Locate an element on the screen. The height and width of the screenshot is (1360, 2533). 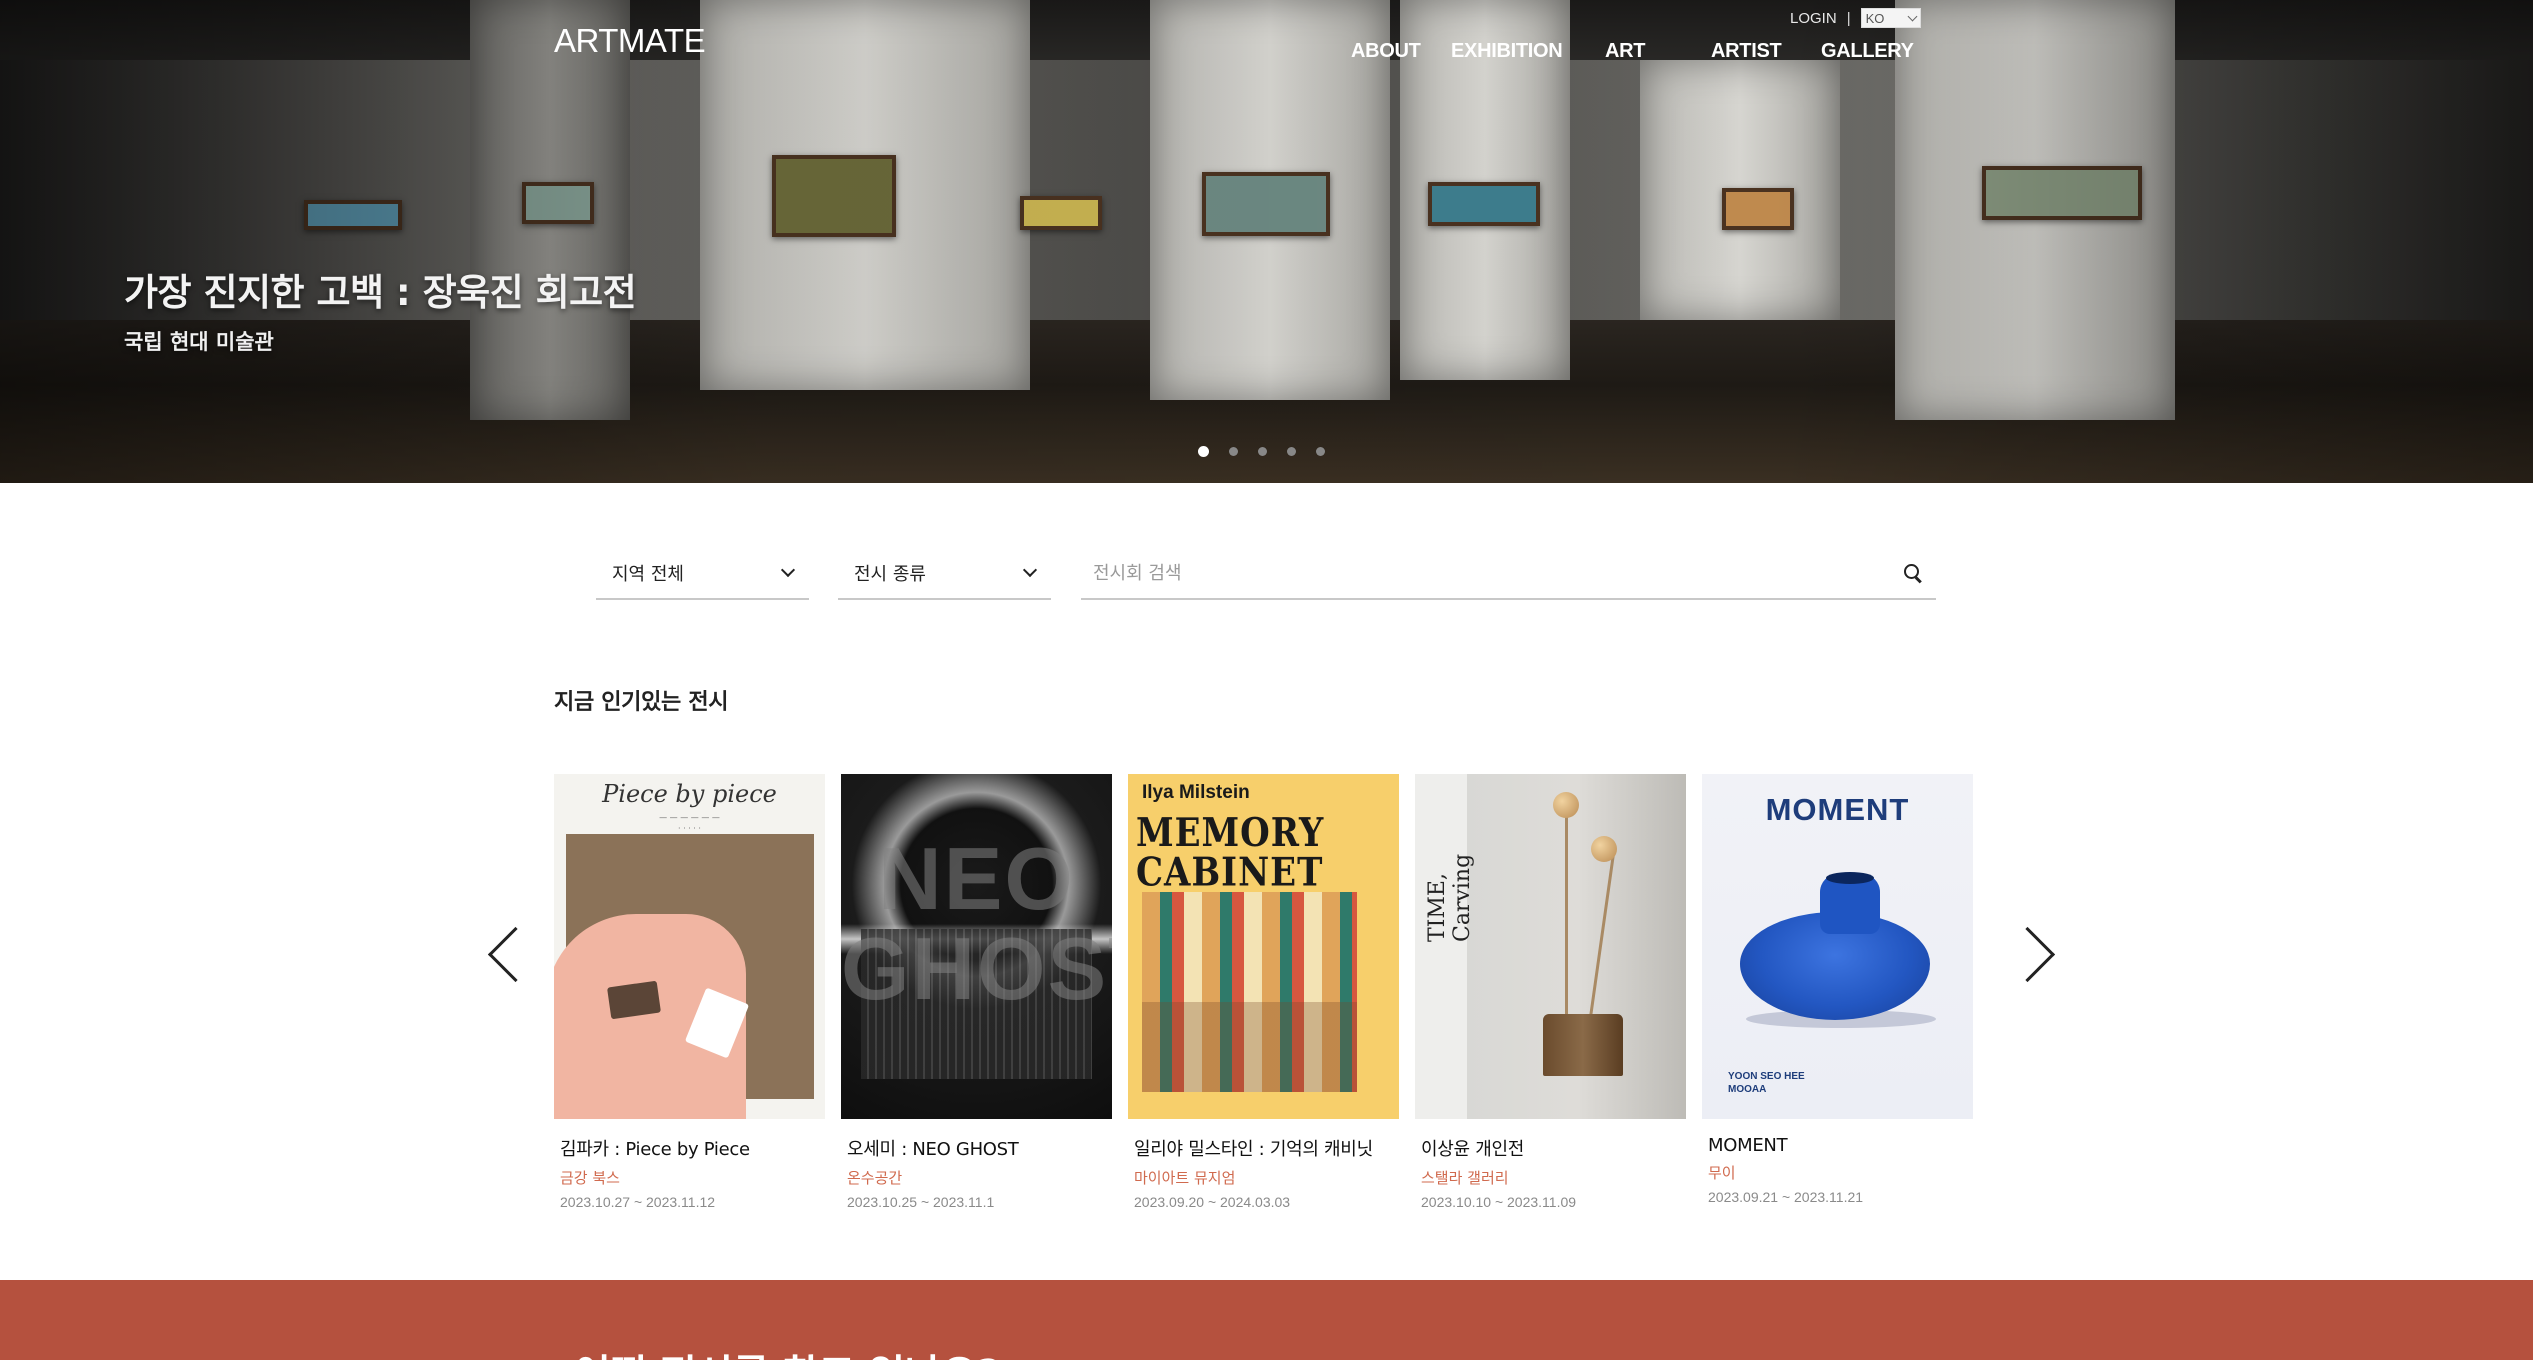
poster-title: Piece by piece is located at coordinates (689, 794).